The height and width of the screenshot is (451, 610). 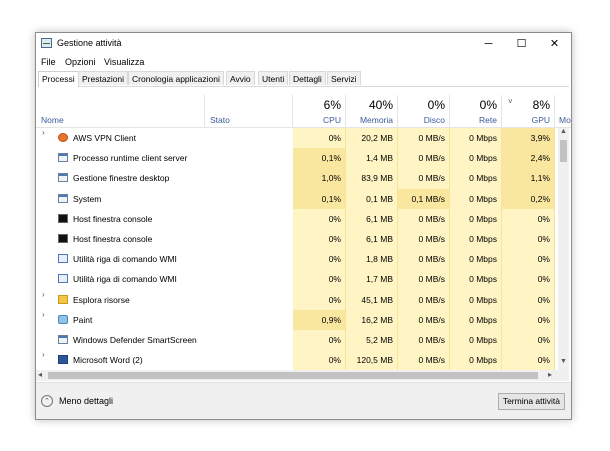 What do you see at coordinates (319, 111) in the screenshot?
I see `column-cpu: 6% CPU` at bounding box center [319, 111].